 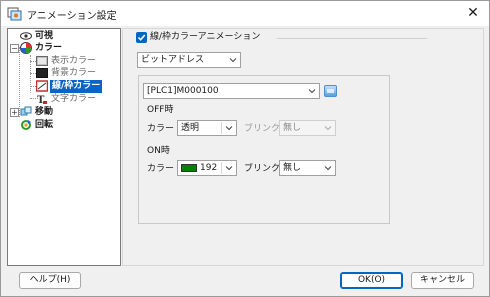 I want to click on checkmark-icon, so click(x=141, y=37).